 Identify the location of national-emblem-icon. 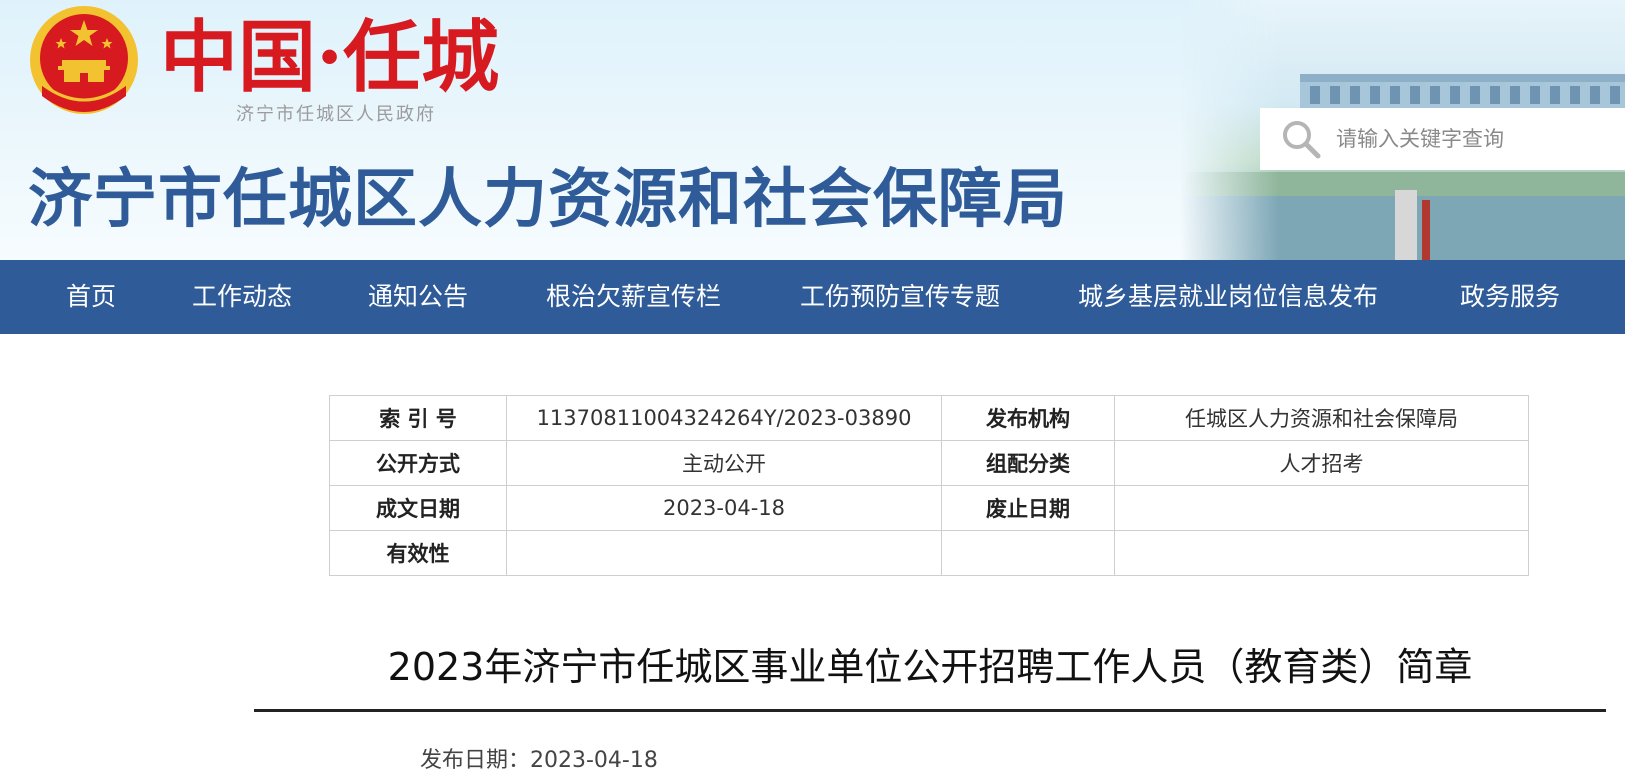
(84, 60).